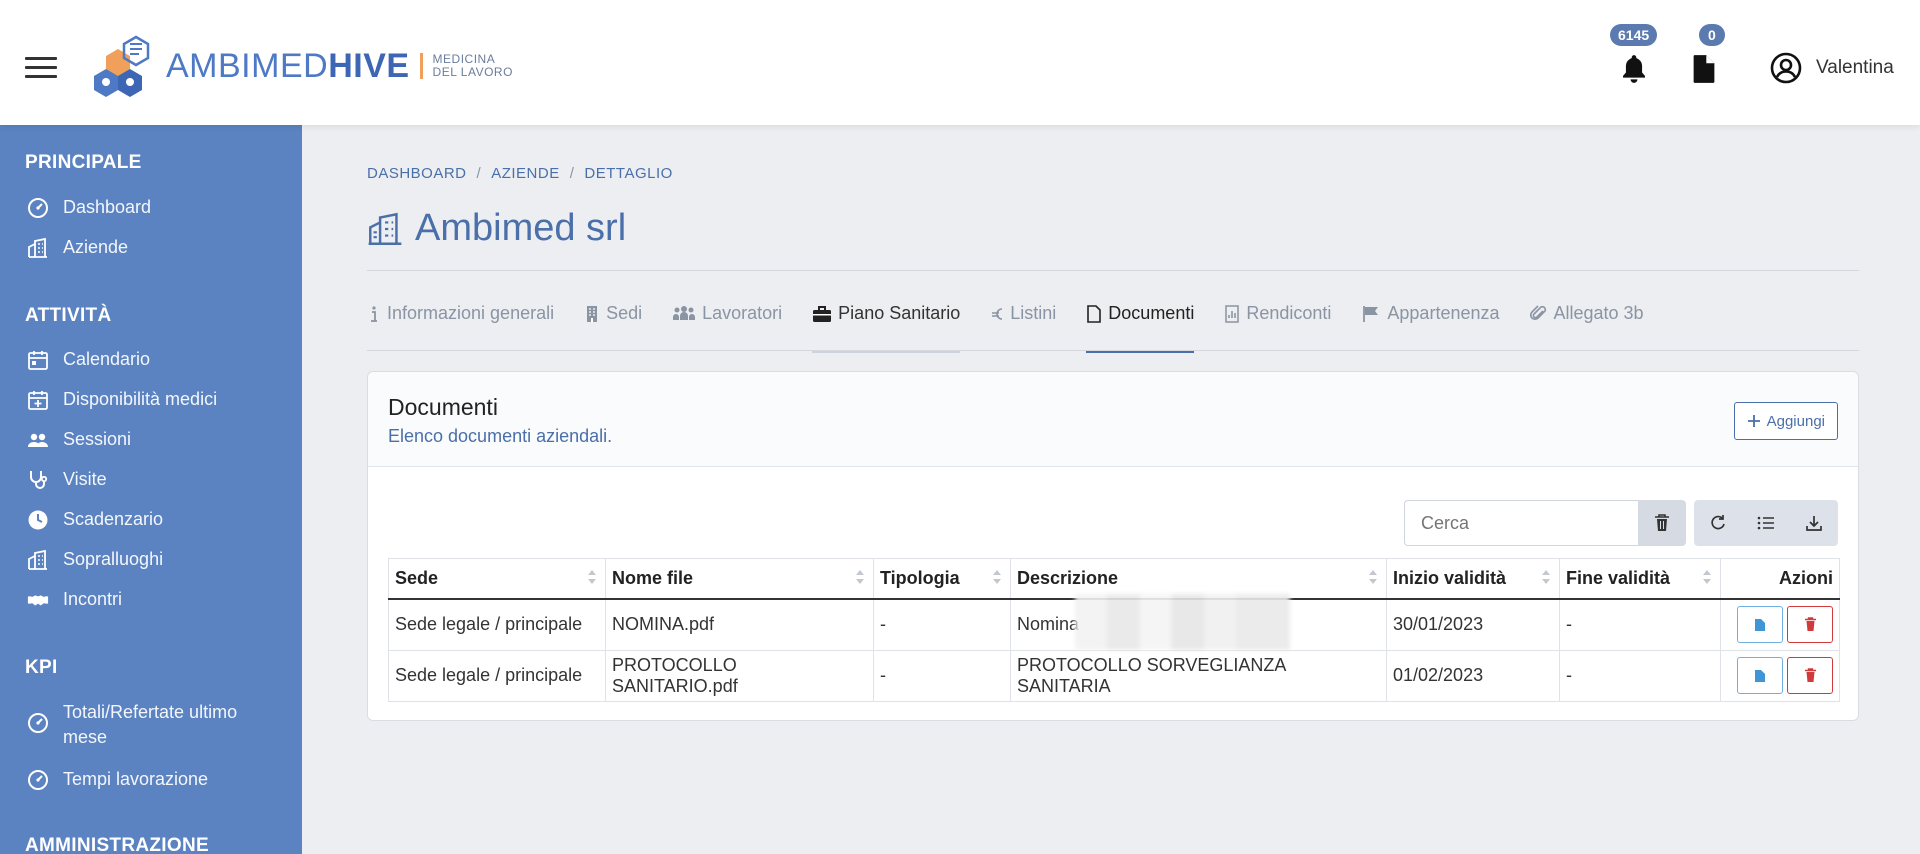 The width and height of the screenshot is (1920, 854). Describe the element at coordinates (472, 65) in the screenshot. I see `logo-subtitle: MEDICINA DEL LAVORO` at that location.